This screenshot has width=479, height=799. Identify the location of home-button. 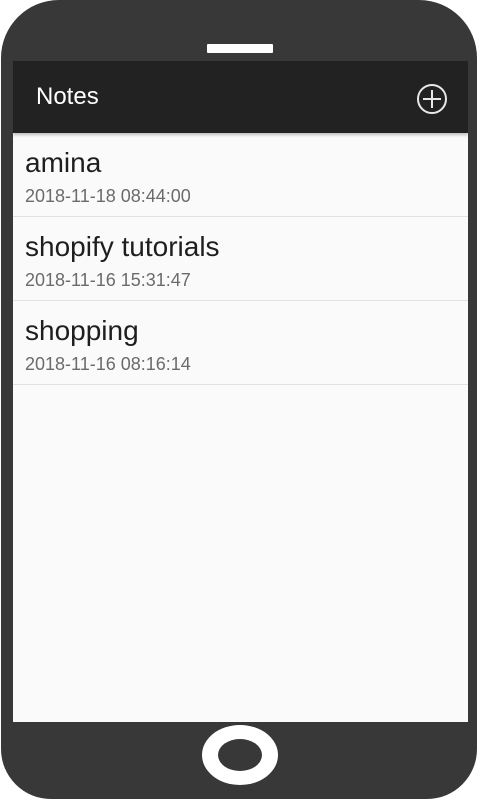
(240, 755).